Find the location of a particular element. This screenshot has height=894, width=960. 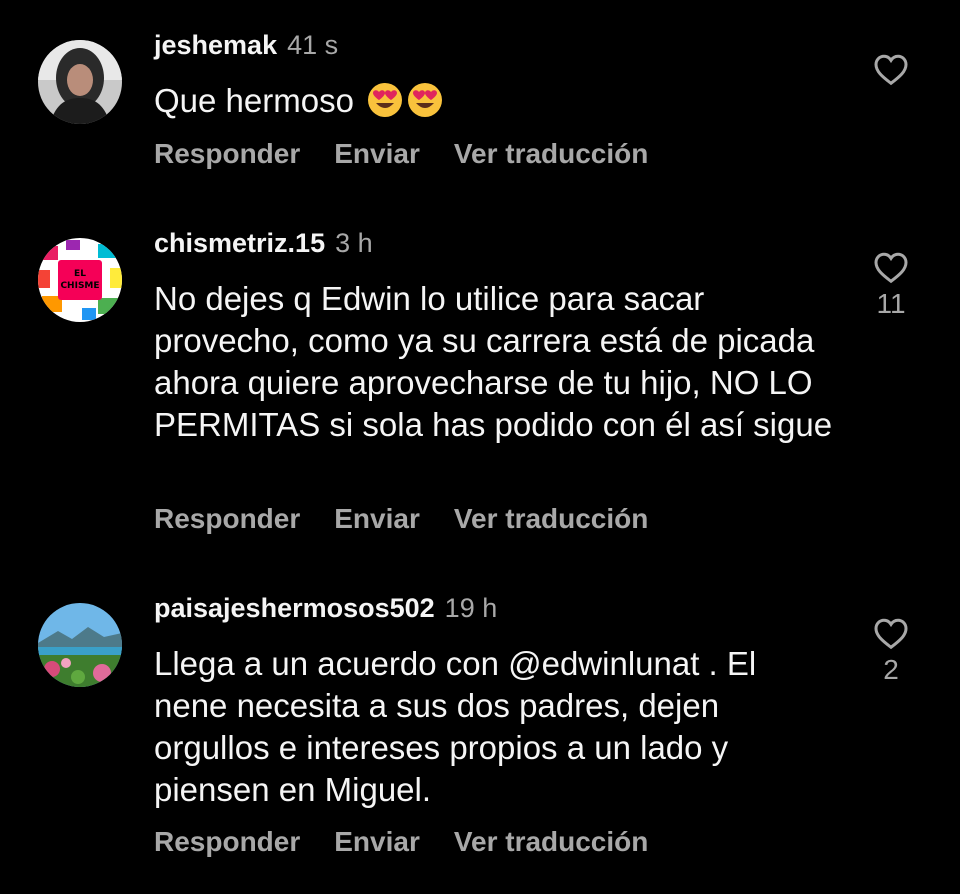

username: paisajeshermosos502 is located at coordinates (294, 608).